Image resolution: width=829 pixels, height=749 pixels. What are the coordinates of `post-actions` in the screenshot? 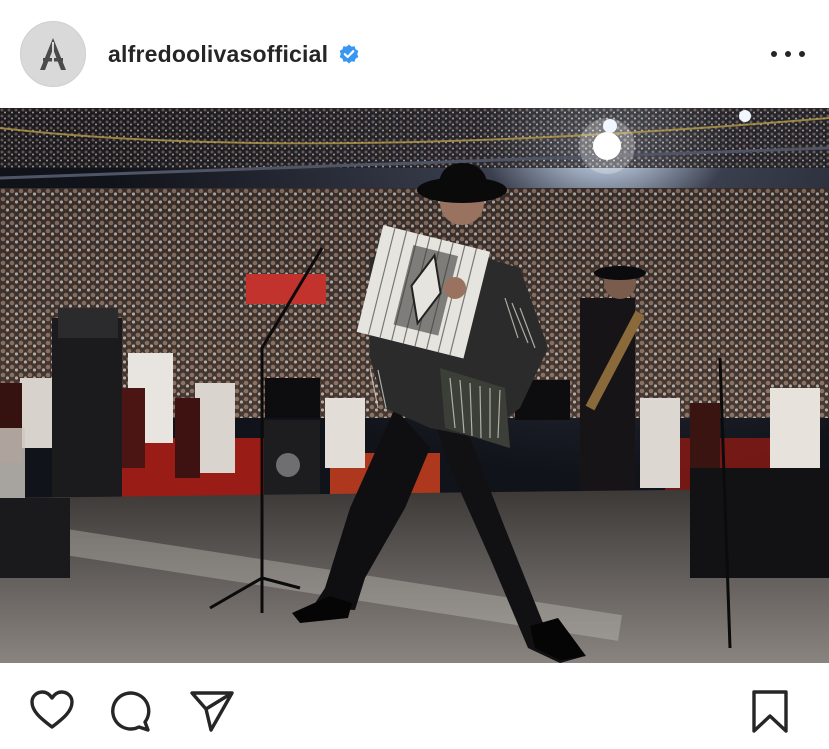 It's located at (414, 706).